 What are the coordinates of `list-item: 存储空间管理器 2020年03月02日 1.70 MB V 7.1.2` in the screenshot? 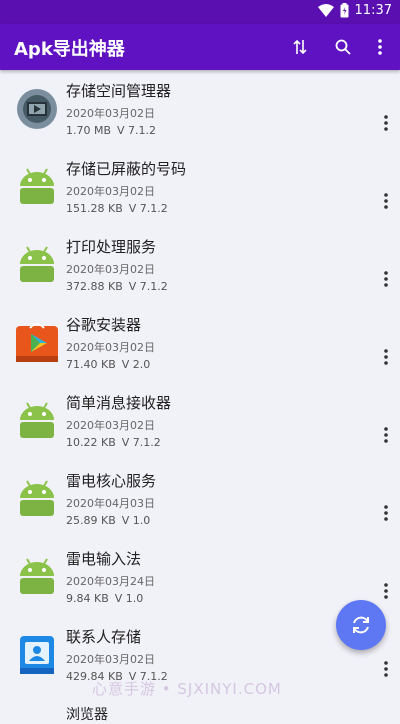 It's located at (200, 109).